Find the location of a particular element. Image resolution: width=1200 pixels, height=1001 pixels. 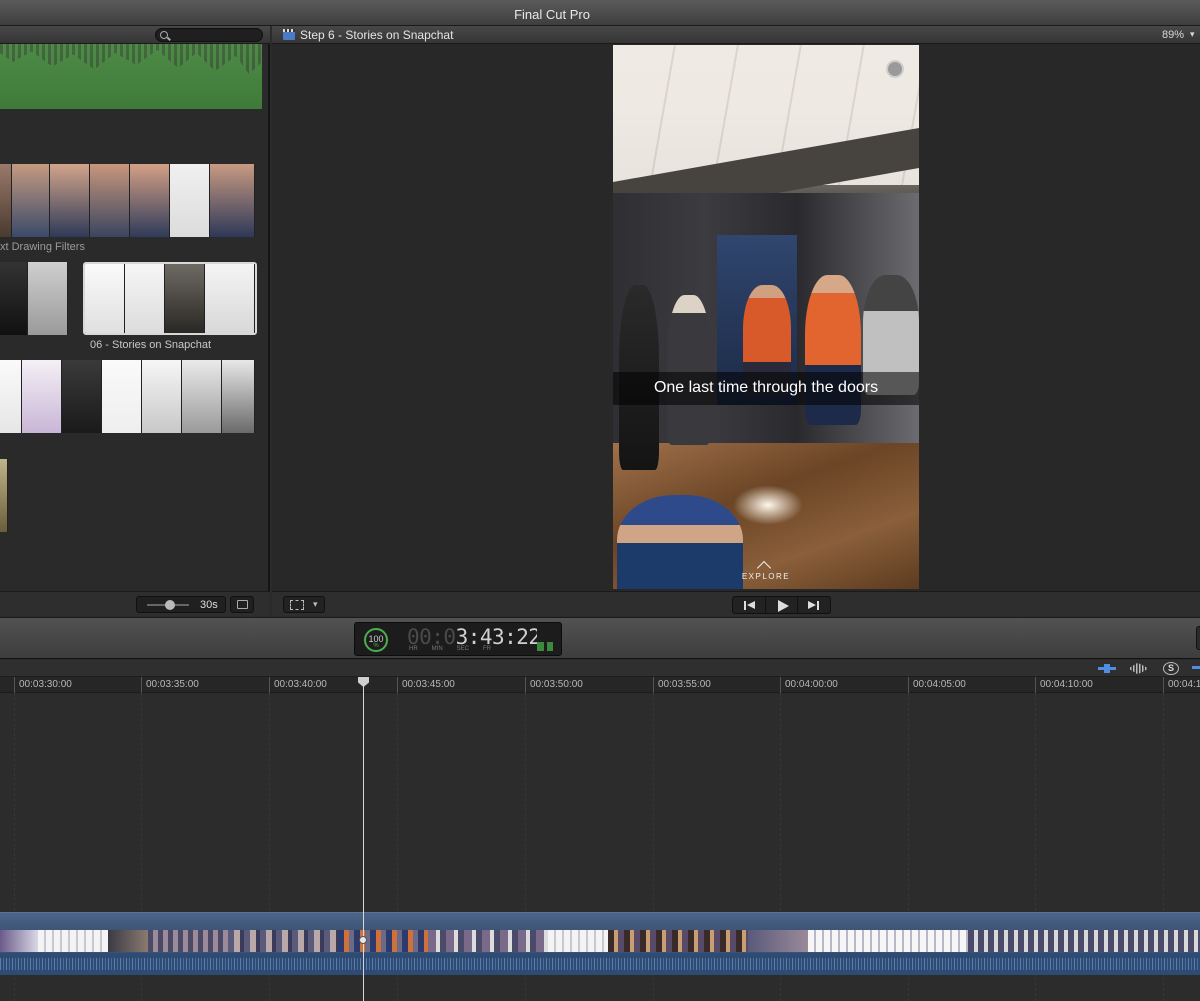

clapper-icon is located at coordinates (289, 34).